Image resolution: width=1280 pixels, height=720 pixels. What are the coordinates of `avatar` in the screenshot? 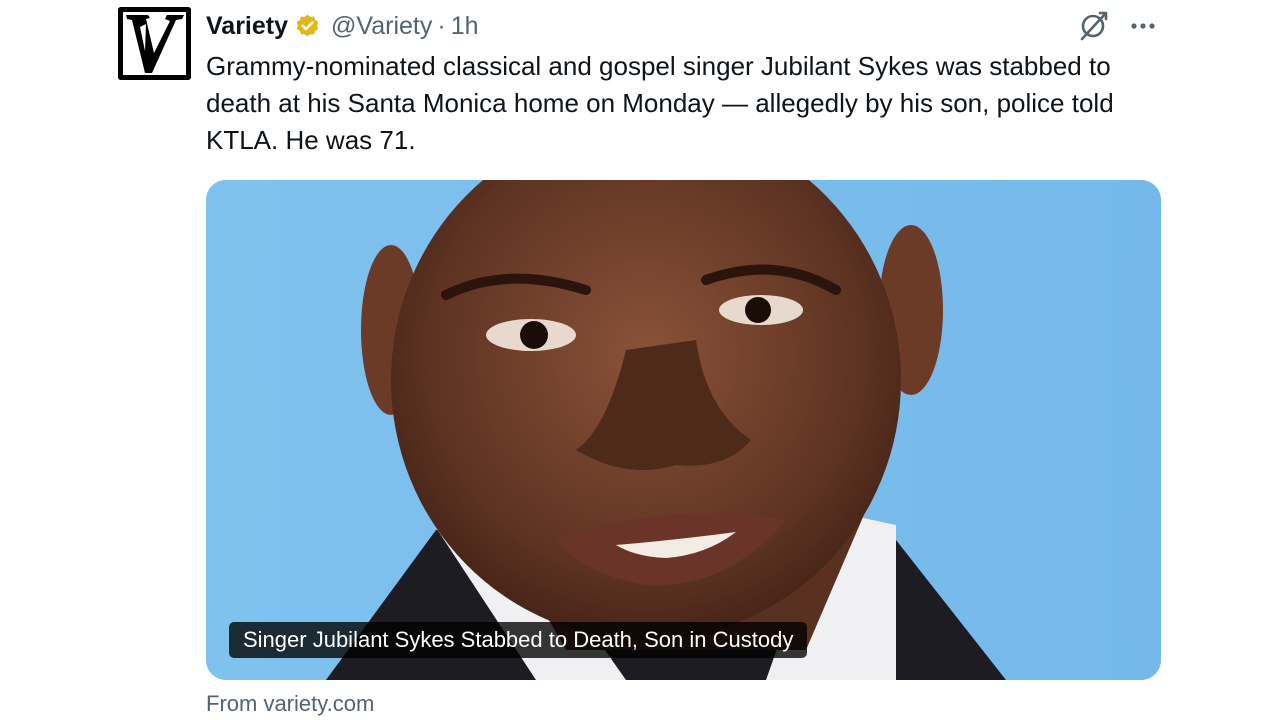 It's located at (154, 43).